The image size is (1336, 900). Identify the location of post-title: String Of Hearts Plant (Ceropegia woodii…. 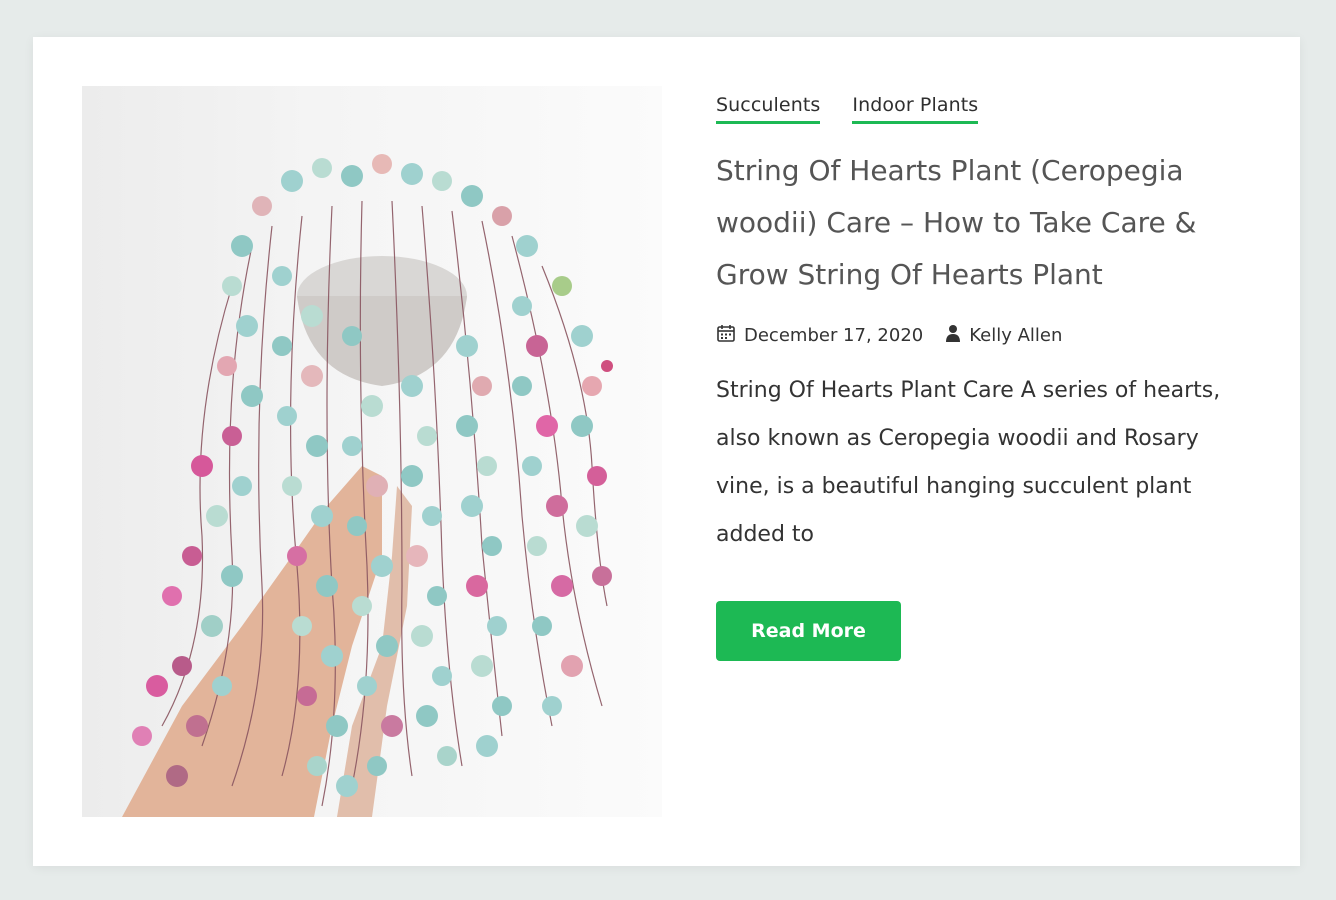
(986, 223).